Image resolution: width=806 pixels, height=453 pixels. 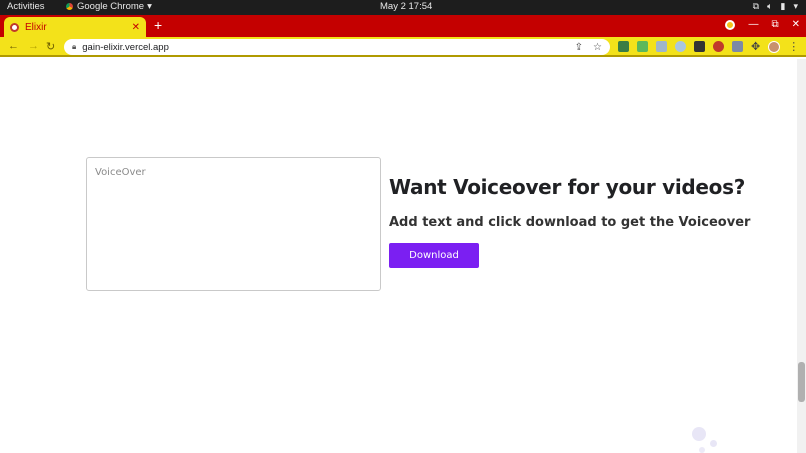 What do you see at coordinates (50, 46) in the screenshot?
I see `reload-icon: ↻` at bounding box center [50, 46].